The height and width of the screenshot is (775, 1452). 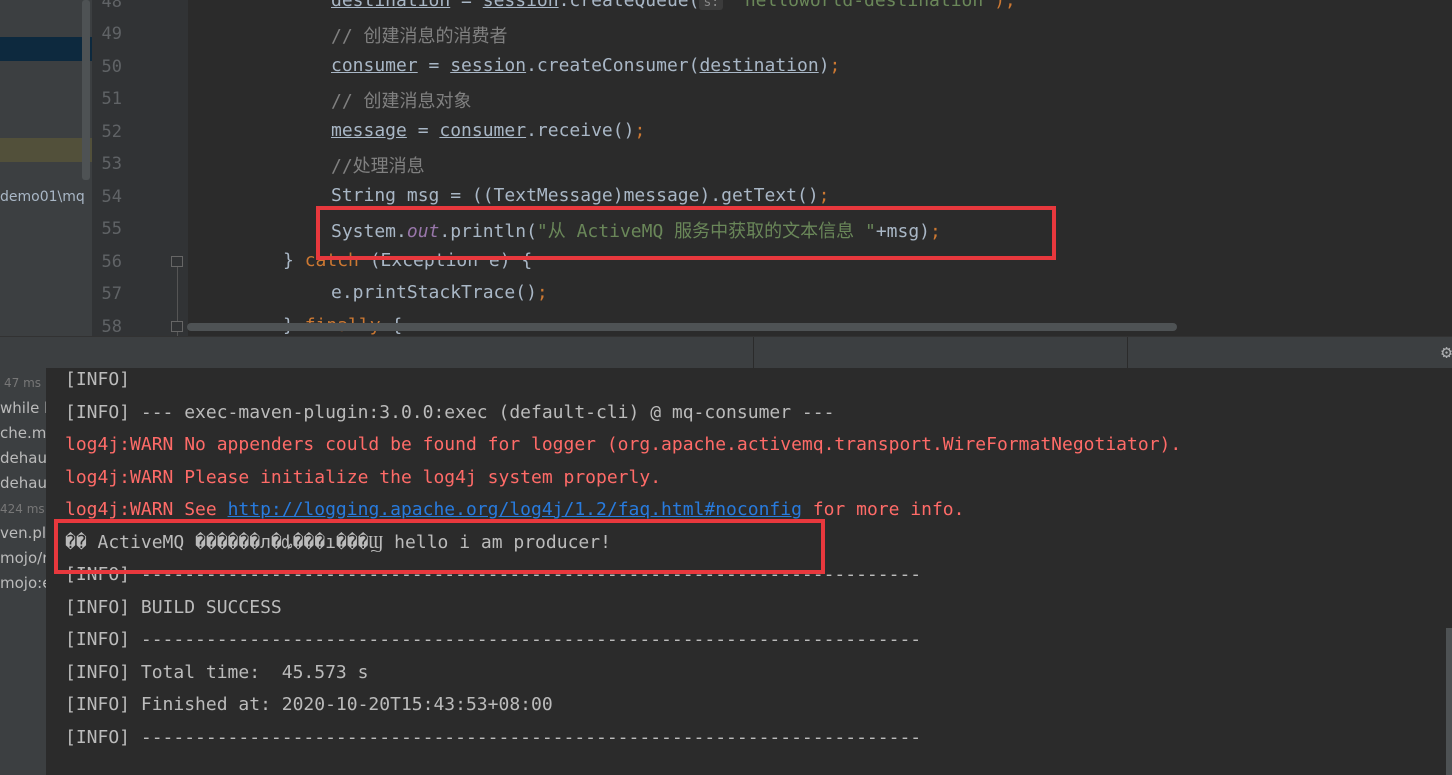 I want to click on line-number: 48, so click(x=111, y=6).